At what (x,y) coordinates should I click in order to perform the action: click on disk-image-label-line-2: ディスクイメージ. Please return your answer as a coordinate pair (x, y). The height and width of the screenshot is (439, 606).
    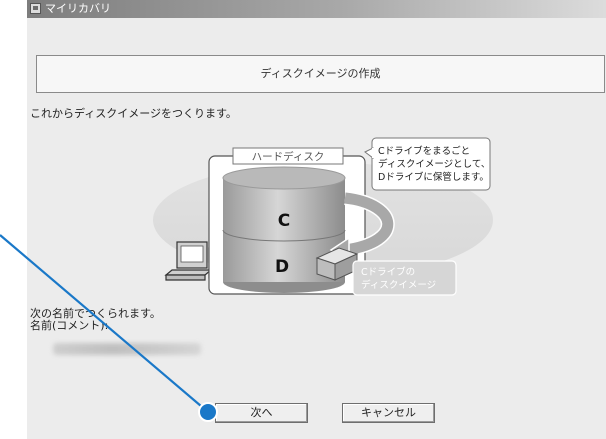
    Looking at the image, I should click on (398, 285).